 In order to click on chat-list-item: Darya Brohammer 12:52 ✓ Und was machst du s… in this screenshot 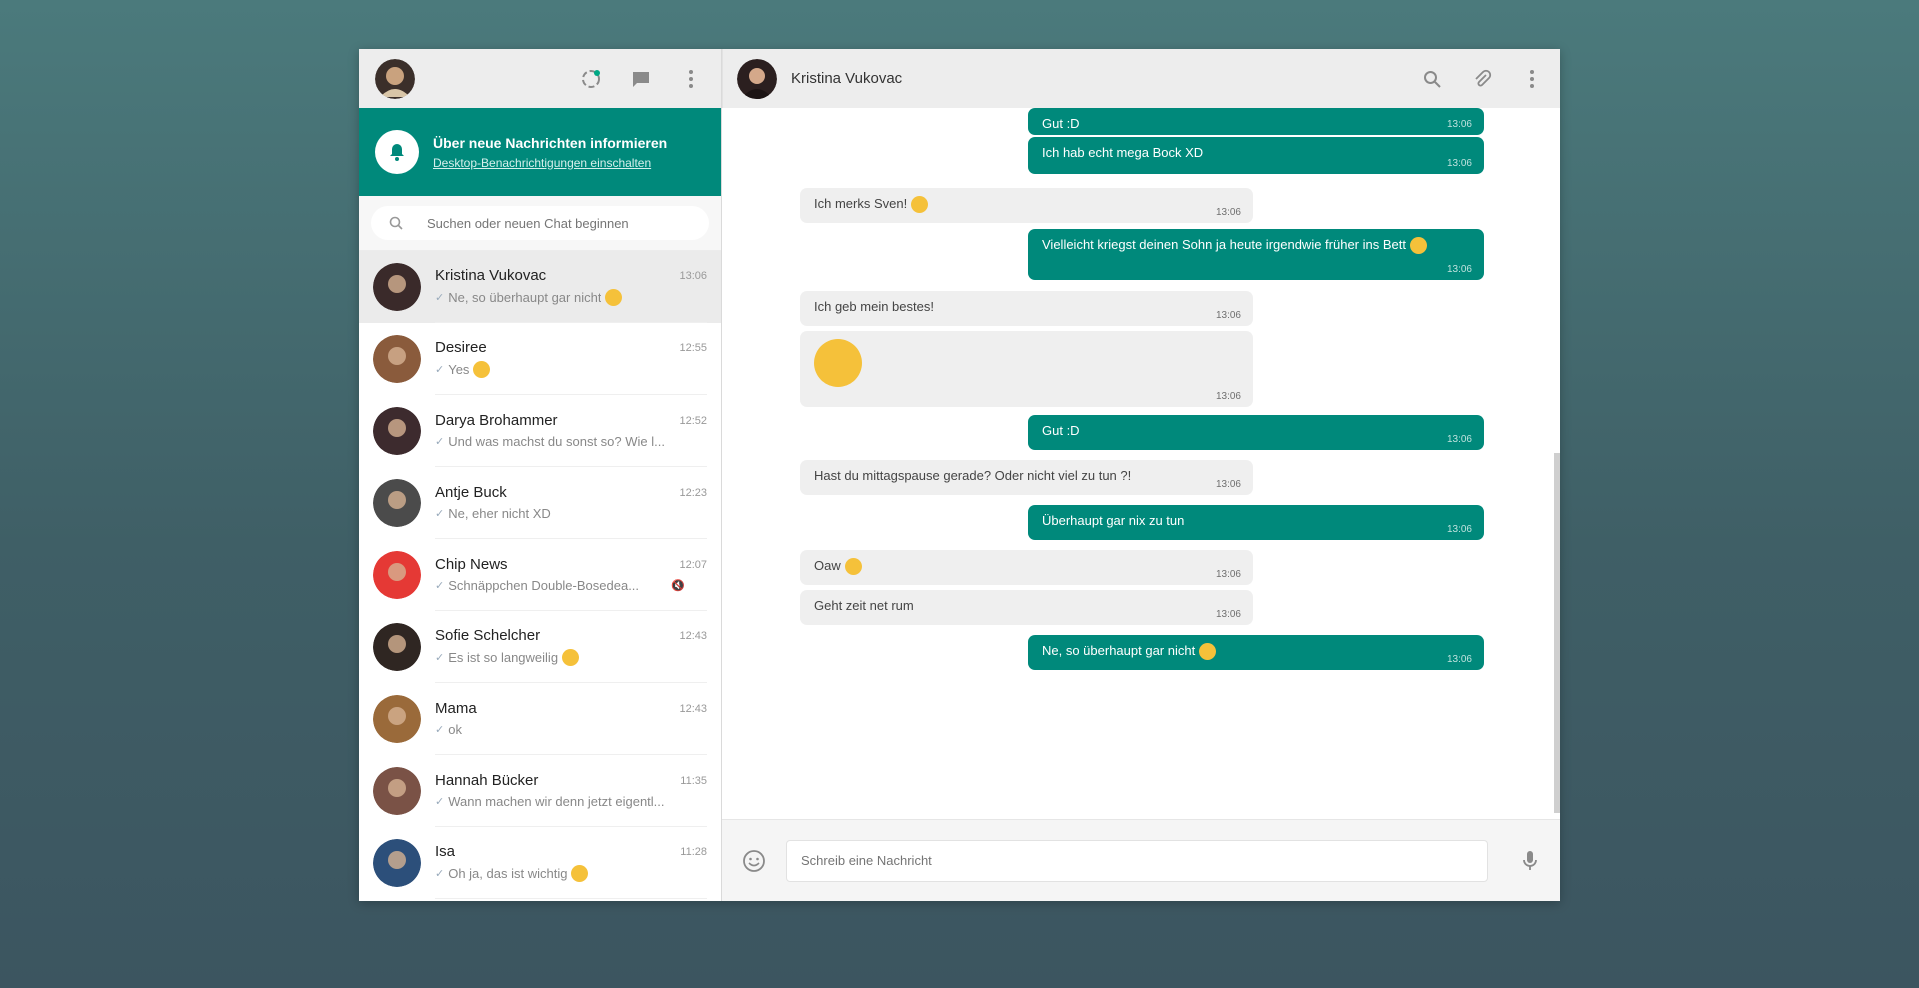, I will do `click(540, 431)`.